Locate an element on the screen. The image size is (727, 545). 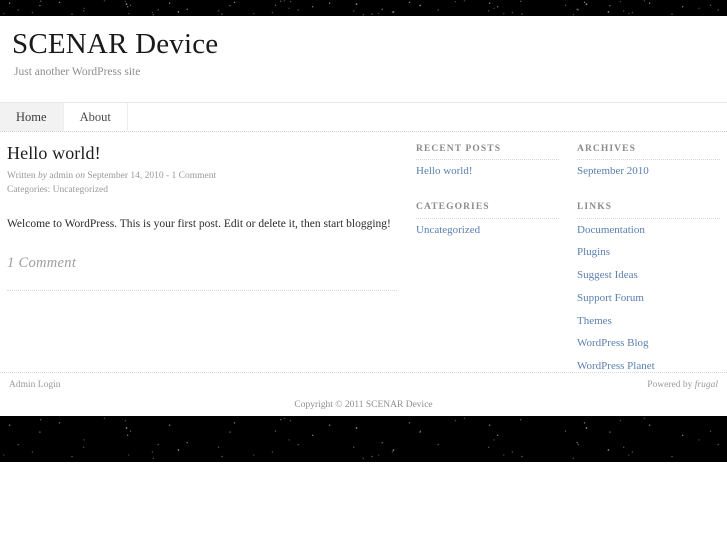
widget-recent-posts: Recent Posts Hello world! is located at coordinates (487, 163).